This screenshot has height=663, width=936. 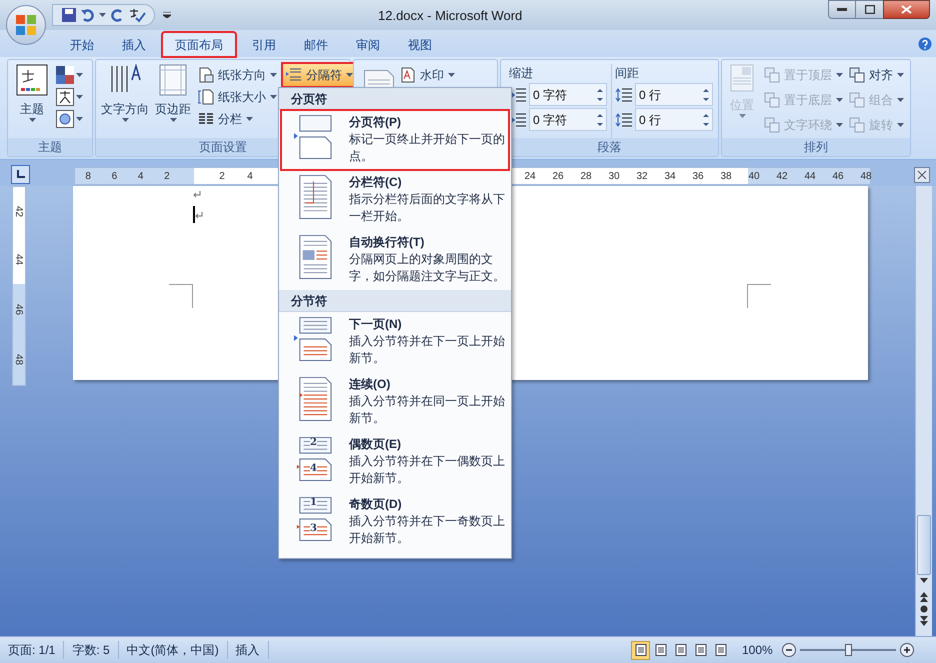 What do you see at coordinates (924, 545) in the screenshot?
I see `scroll-thumb` at bounding box center [924, 545].